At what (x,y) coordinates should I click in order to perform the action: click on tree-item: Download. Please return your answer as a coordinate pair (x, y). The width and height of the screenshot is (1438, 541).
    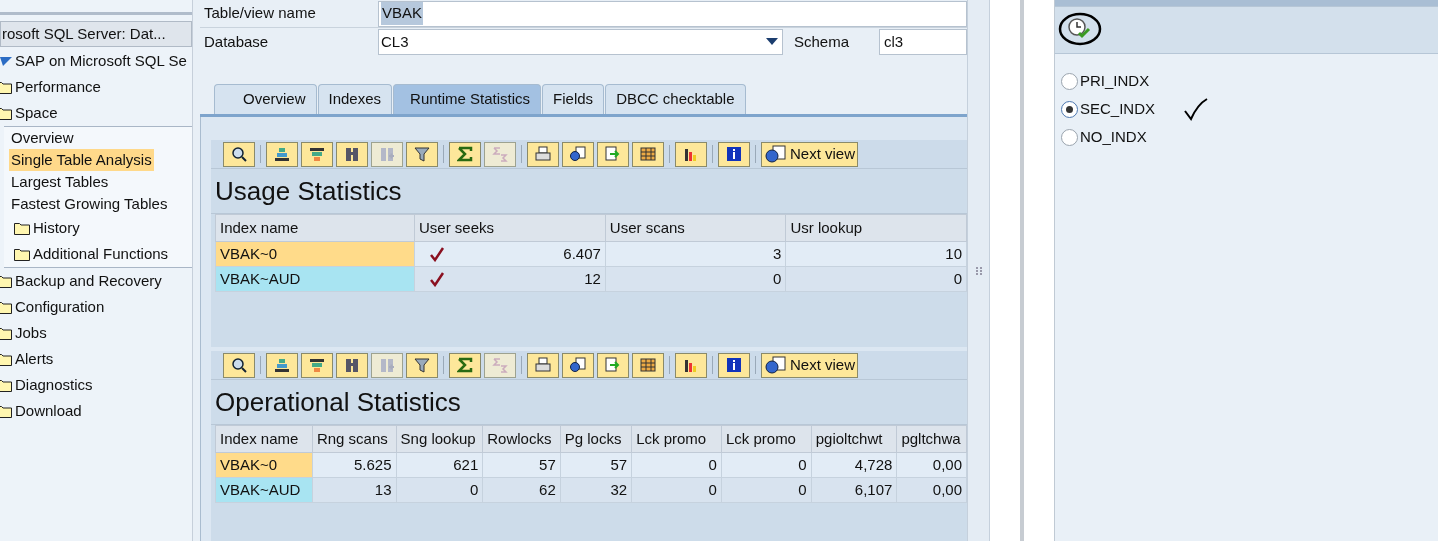
    Looking at the image, I should click on (48, 411).